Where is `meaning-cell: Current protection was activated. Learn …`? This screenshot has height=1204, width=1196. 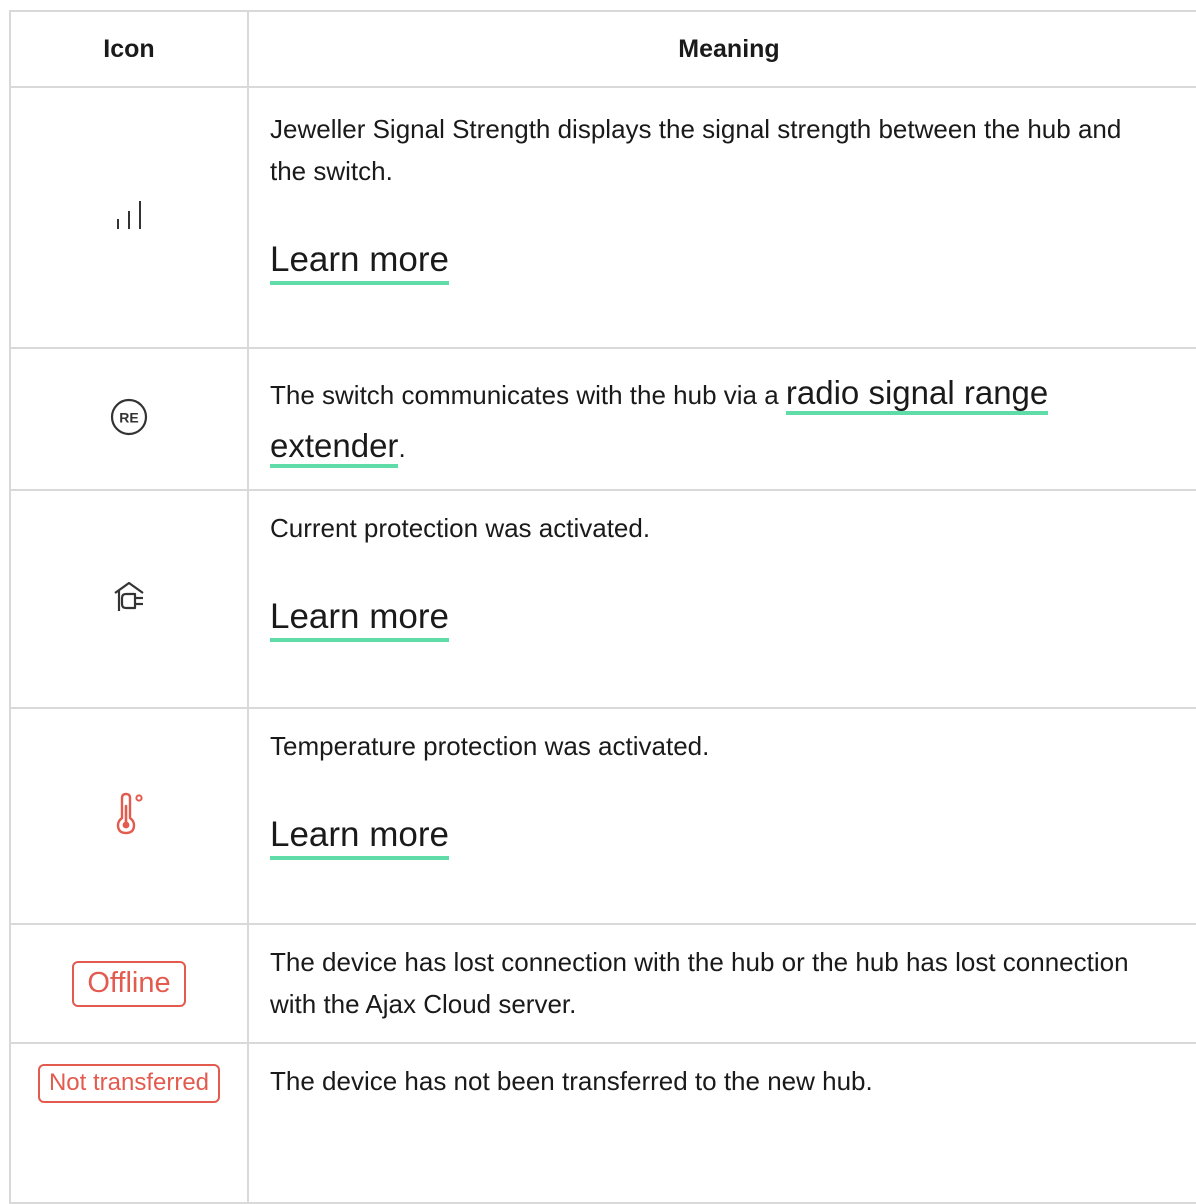
meaning-cell: Current protection was activated. Learn … is located at coordinates (721, 599).